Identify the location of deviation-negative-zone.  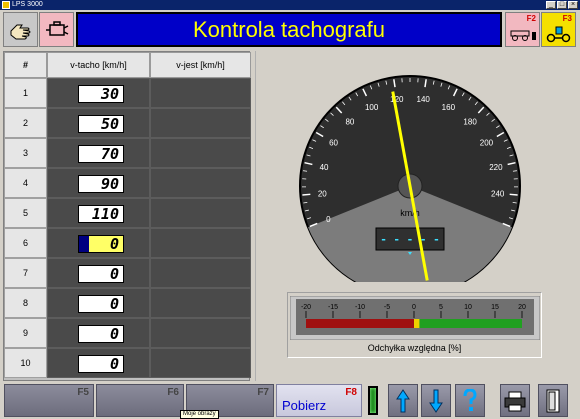
(360, 323).